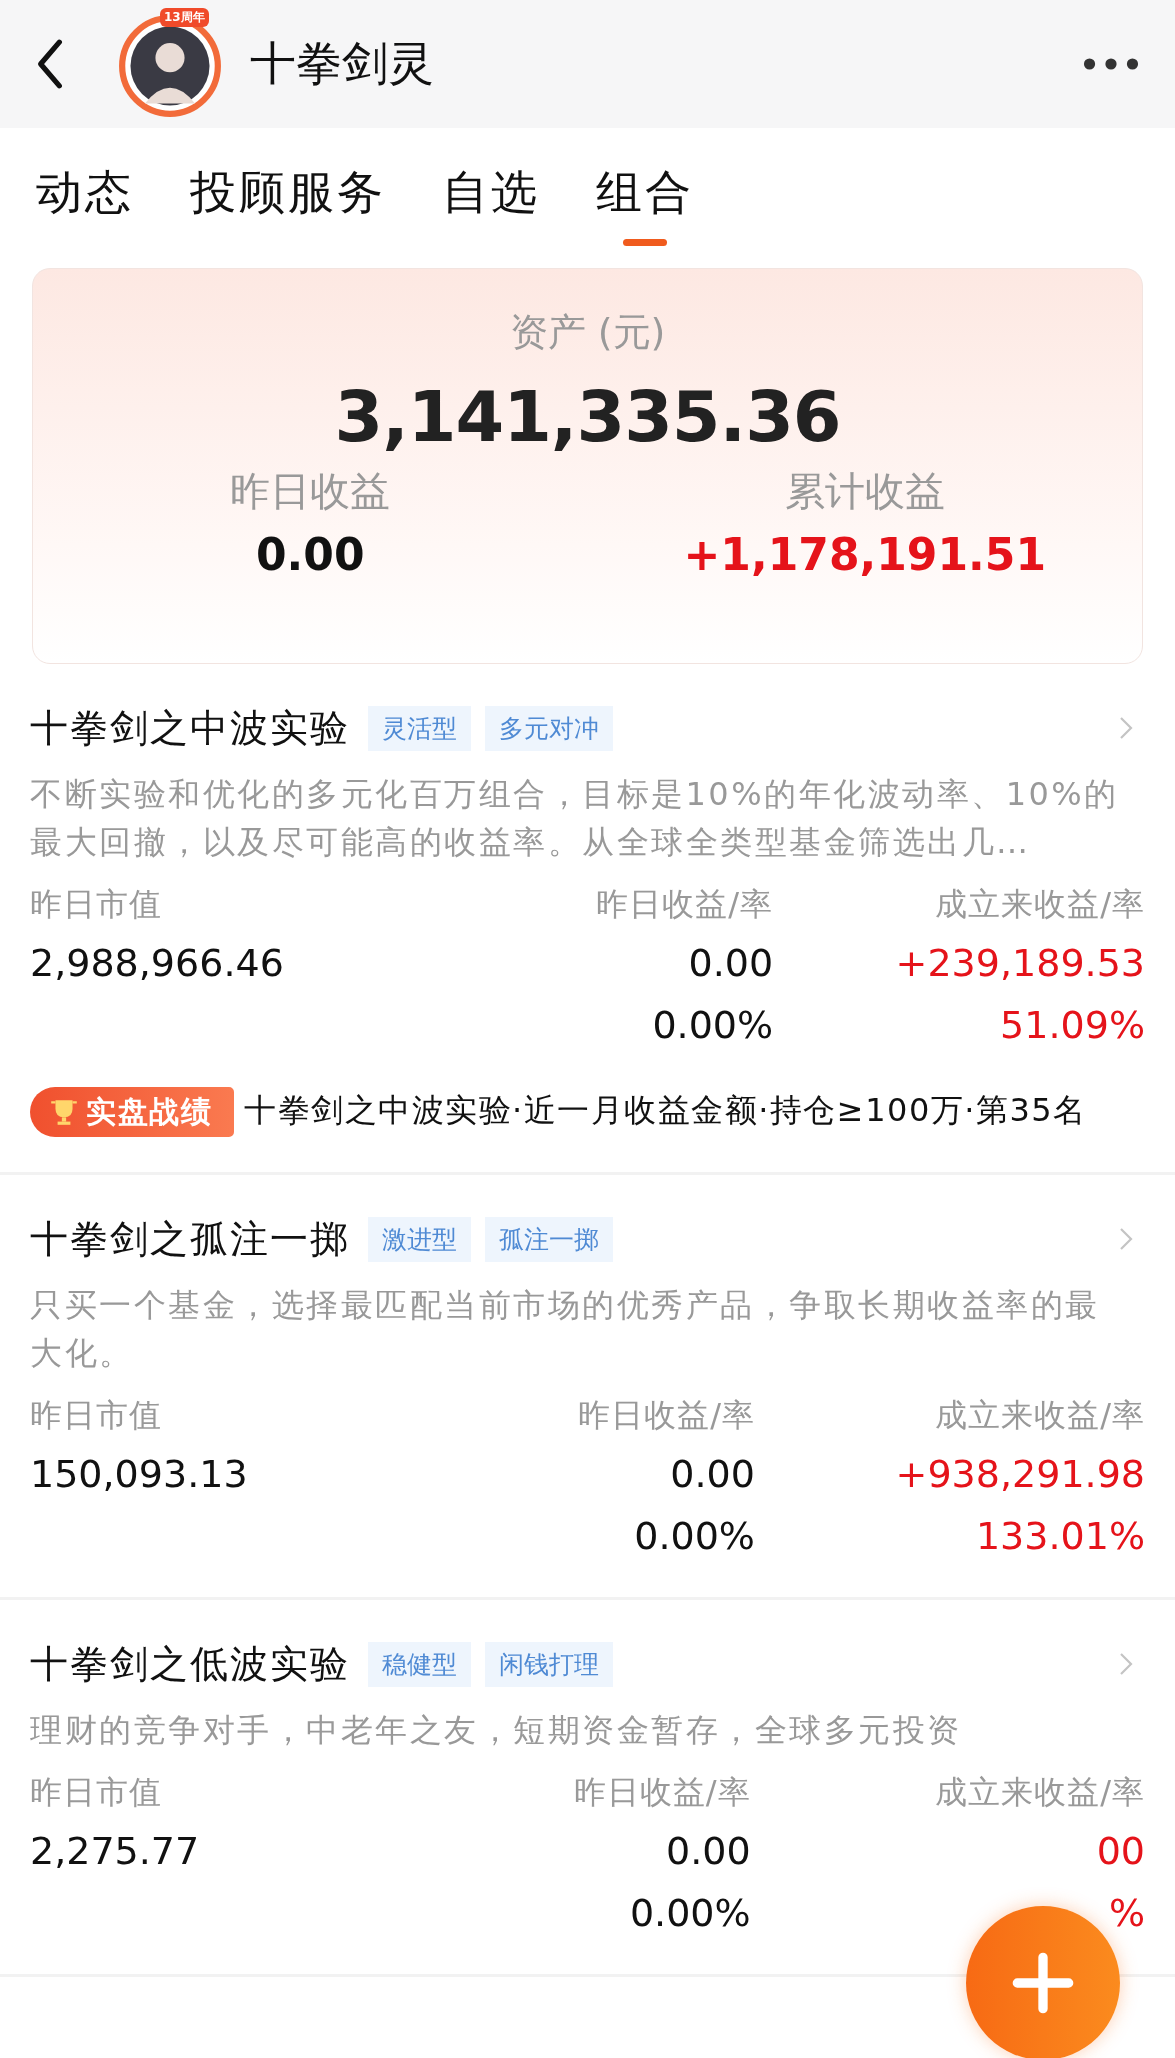 Image resolution: width=1175 pixels, height=2058 pixels. Describe the element at coordinates (549, 1239) in the screenshot. I see `tag: 孤注一掷` at that location.